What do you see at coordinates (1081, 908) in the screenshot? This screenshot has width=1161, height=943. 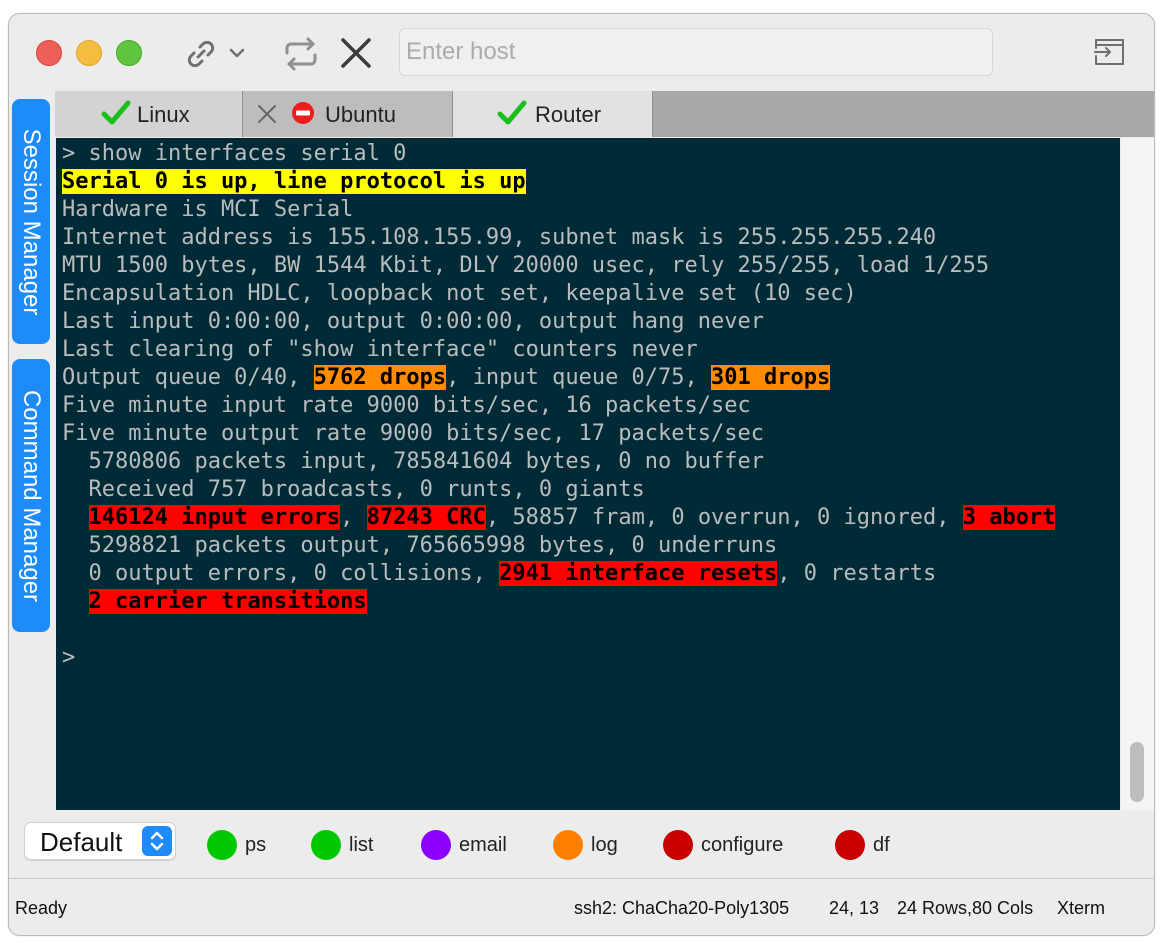 I see `terminal-type: Xterm` at bounding box center [1081, 908].